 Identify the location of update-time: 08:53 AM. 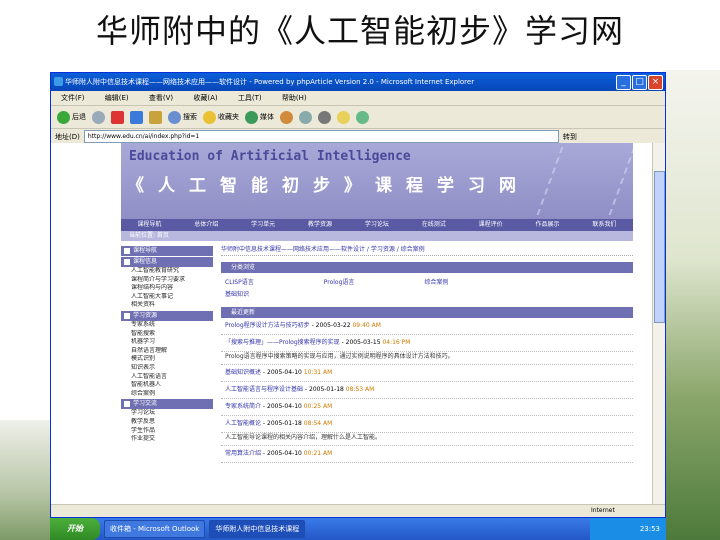
(360, 389).